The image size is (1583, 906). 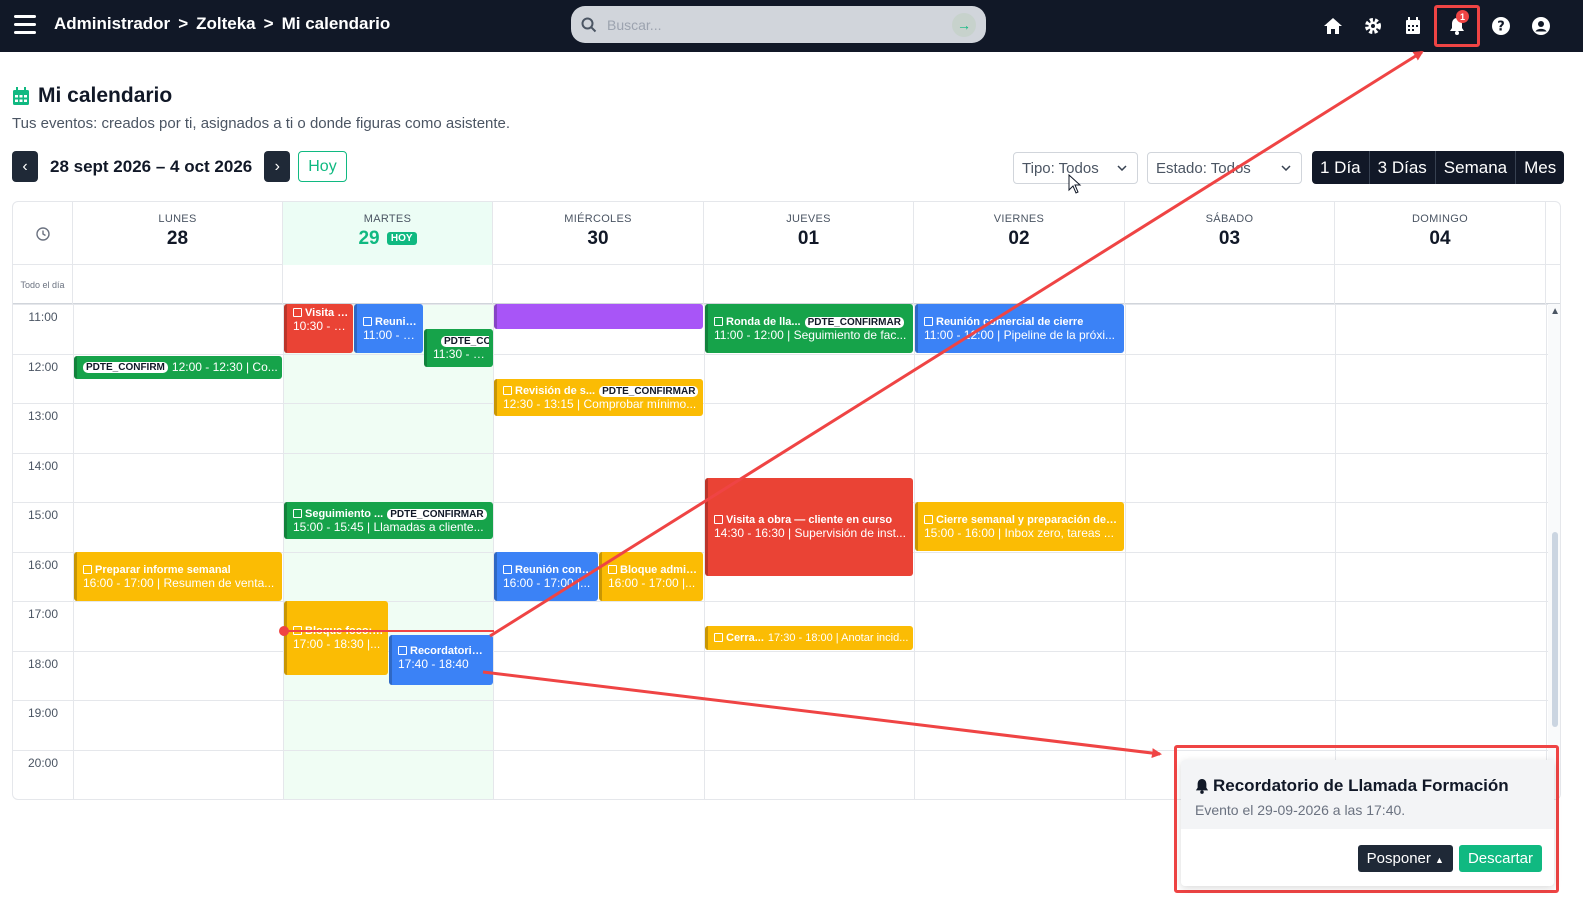 What do you see at coordinates (401, 239) in the screenshot?
I see `today-badge: HOY` at bounding box center [401, 239].